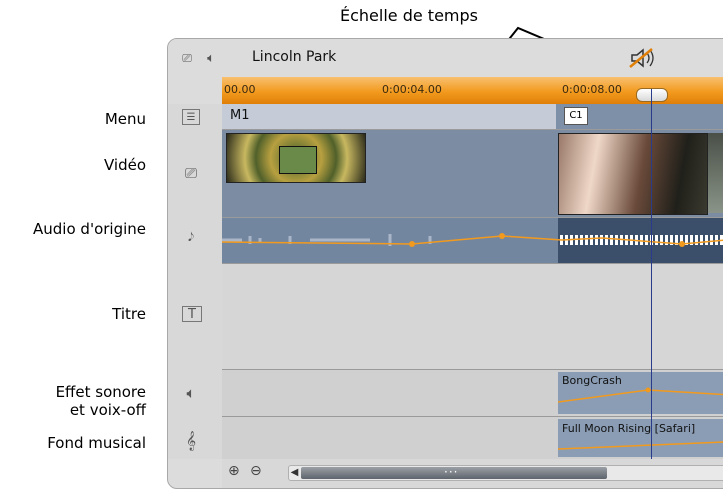 Image resolution: width=723 pixels, height=501 pixels. What do you see at coordinates (129, 314) in the screenshot?
I see `title-track-label: Titre` at bounding box center [129, 314].